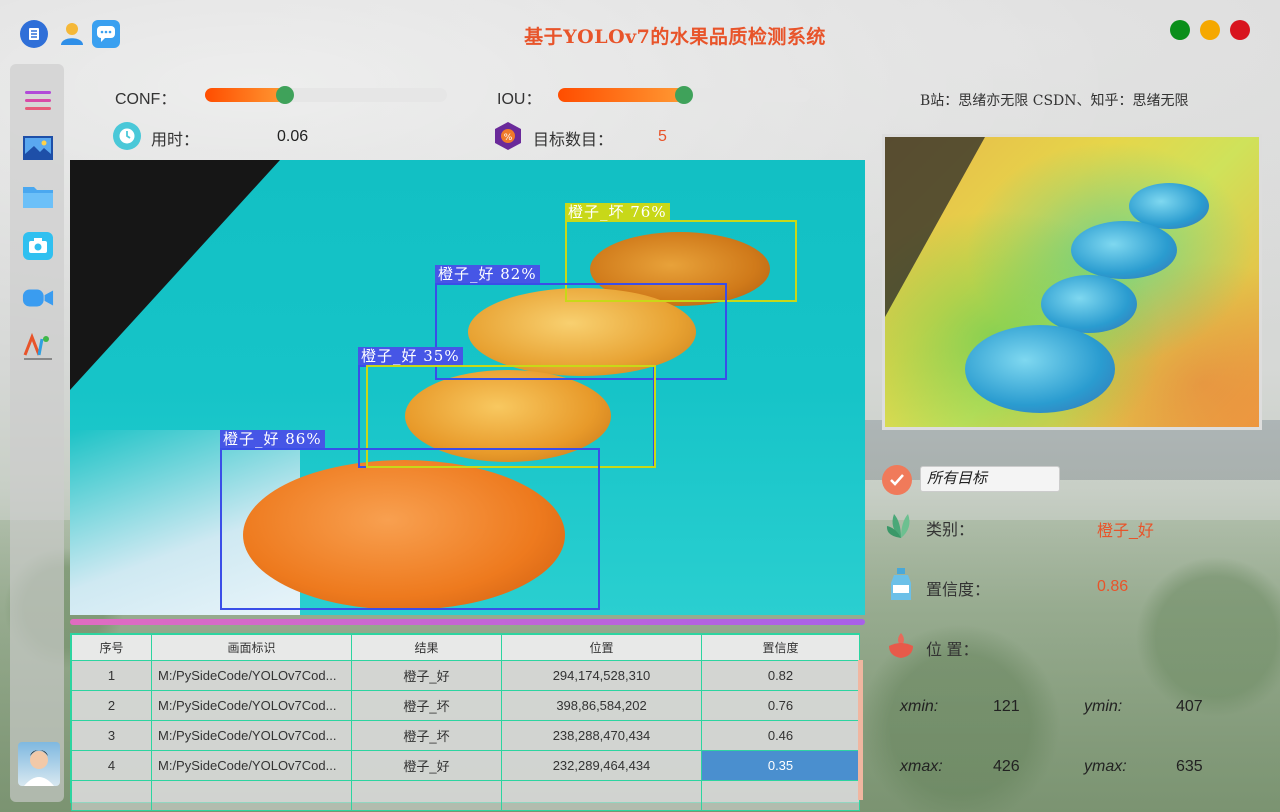 This screenshot has height=812, width=1280. Describe the element at coordinates (1054, 101) in the screenshot. I see `credit-text: B站：思绪亦无限 CSDN、知乎：思绪无限` at that location.